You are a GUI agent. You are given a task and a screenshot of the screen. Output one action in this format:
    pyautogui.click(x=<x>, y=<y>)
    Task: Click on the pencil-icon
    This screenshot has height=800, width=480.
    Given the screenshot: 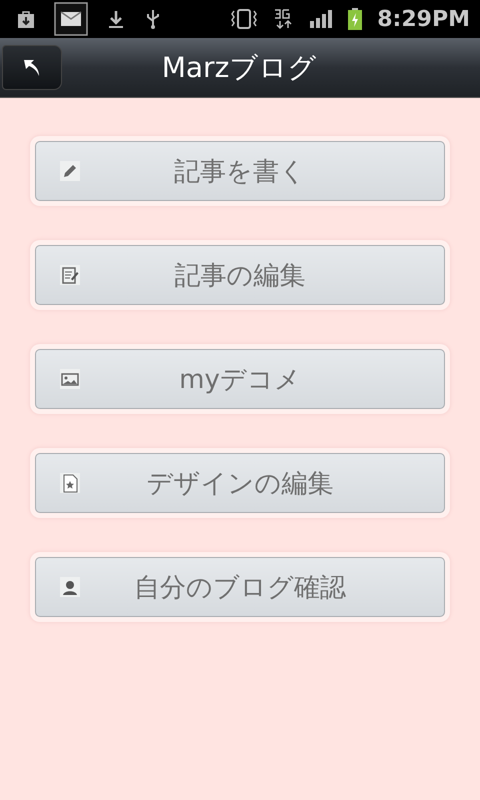 What is the action you would take?
    pyautogui.click(x=70, y=171)
    